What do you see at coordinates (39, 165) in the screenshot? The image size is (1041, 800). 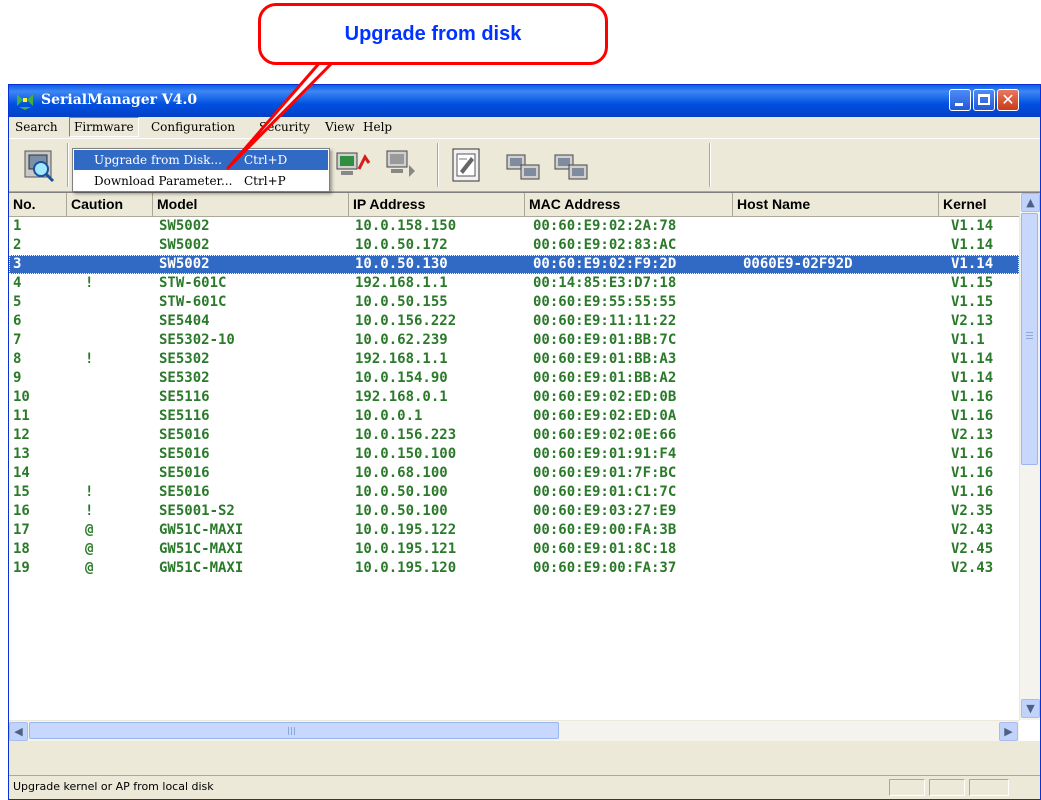 I see `search-device-icon` at bounding box center [39, 165].